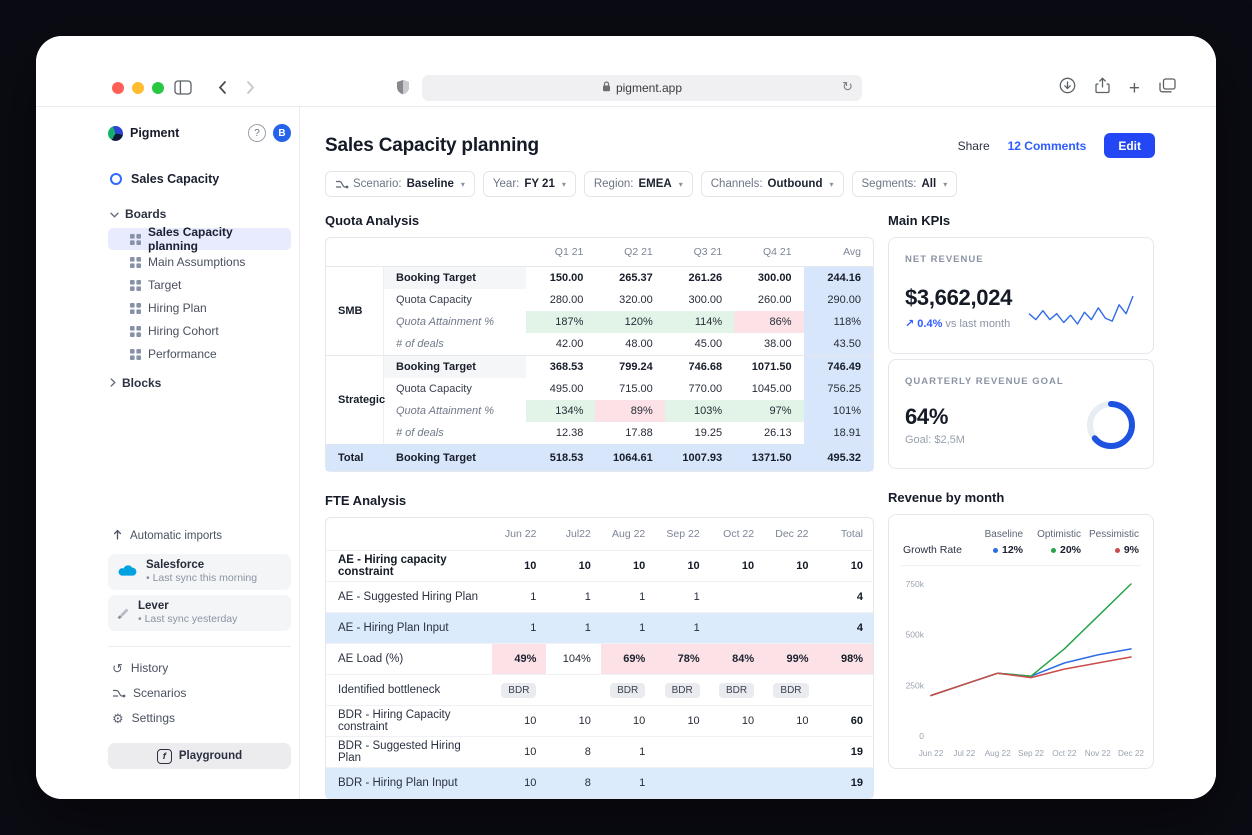  I want to click on cell: 290.00, so click(838, 300).